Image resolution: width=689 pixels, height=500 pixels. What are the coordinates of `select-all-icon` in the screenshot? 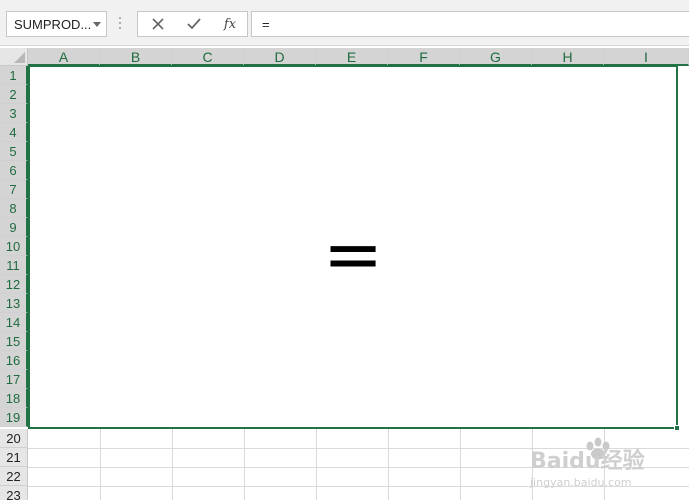 It's located at (19, 57).